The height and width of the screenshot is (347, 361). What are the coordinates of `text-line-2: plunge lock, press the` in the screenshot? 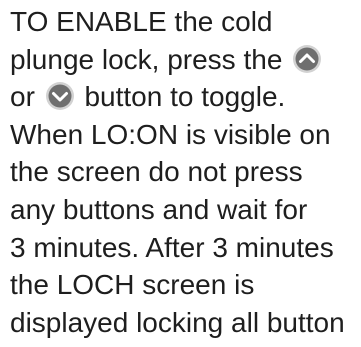 It's located at (185, 60).